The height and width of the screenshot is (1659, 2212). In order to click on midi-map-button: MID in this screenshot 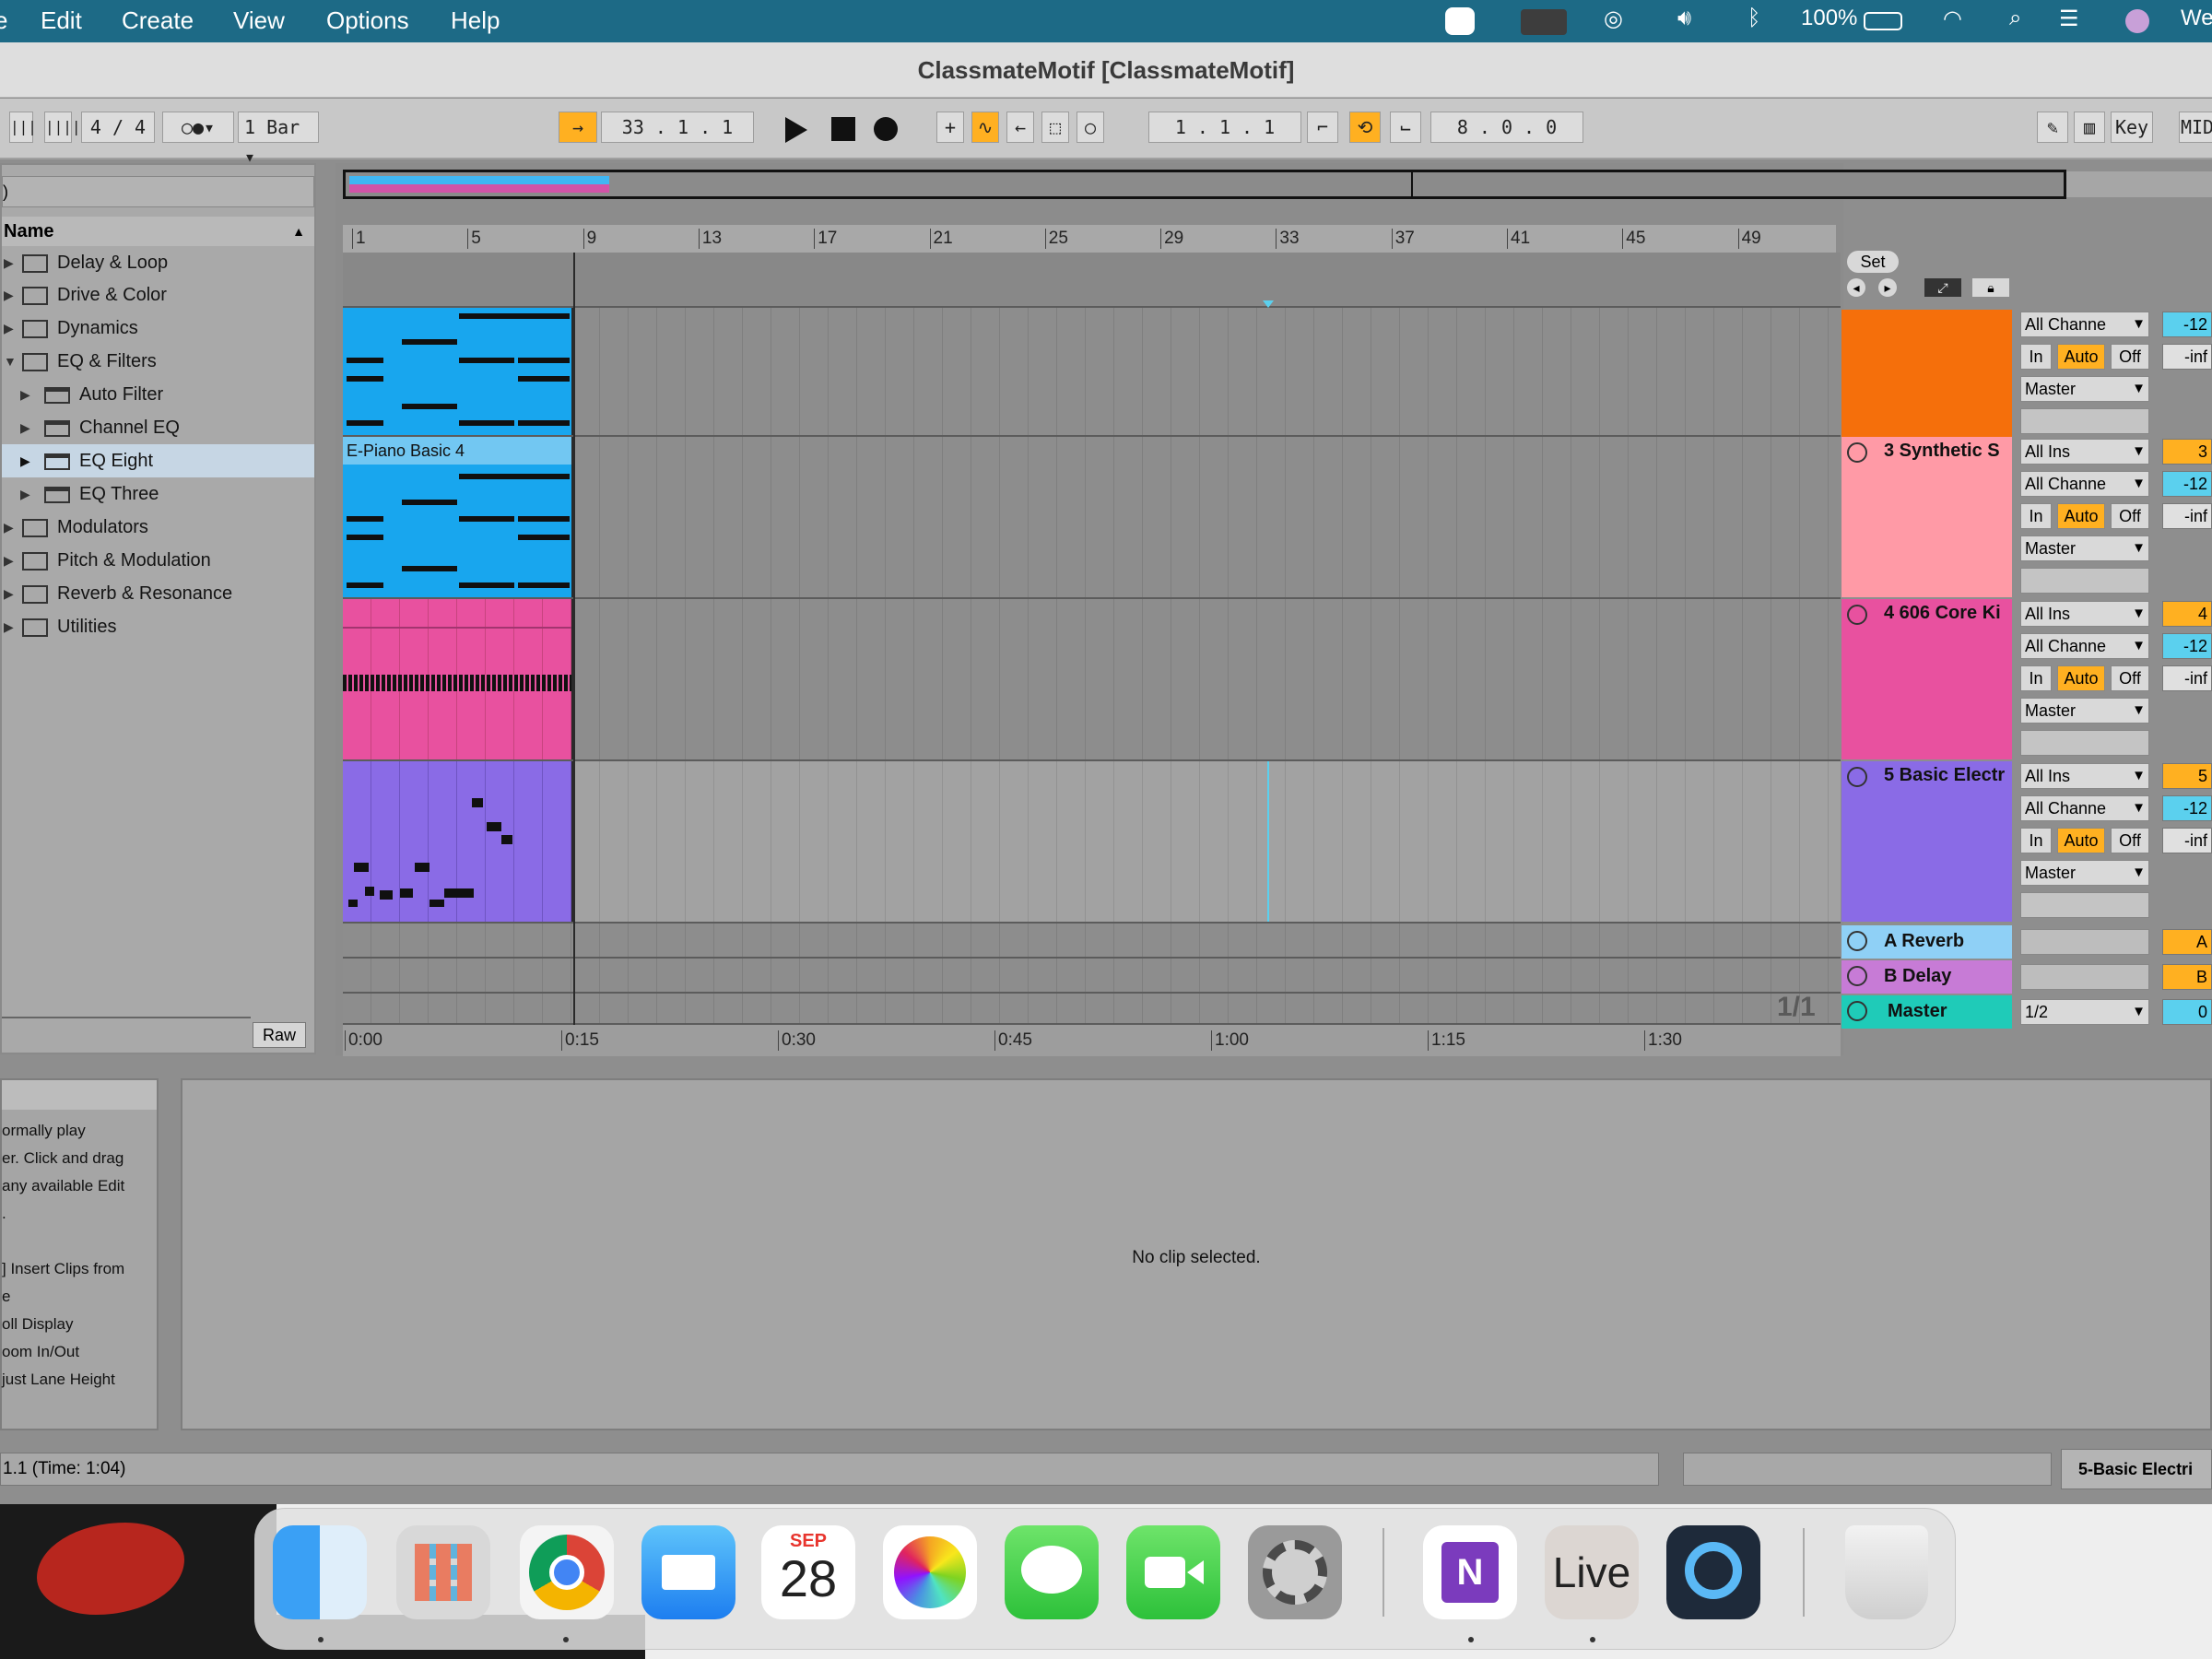, I will do `click(2195, 127)`.